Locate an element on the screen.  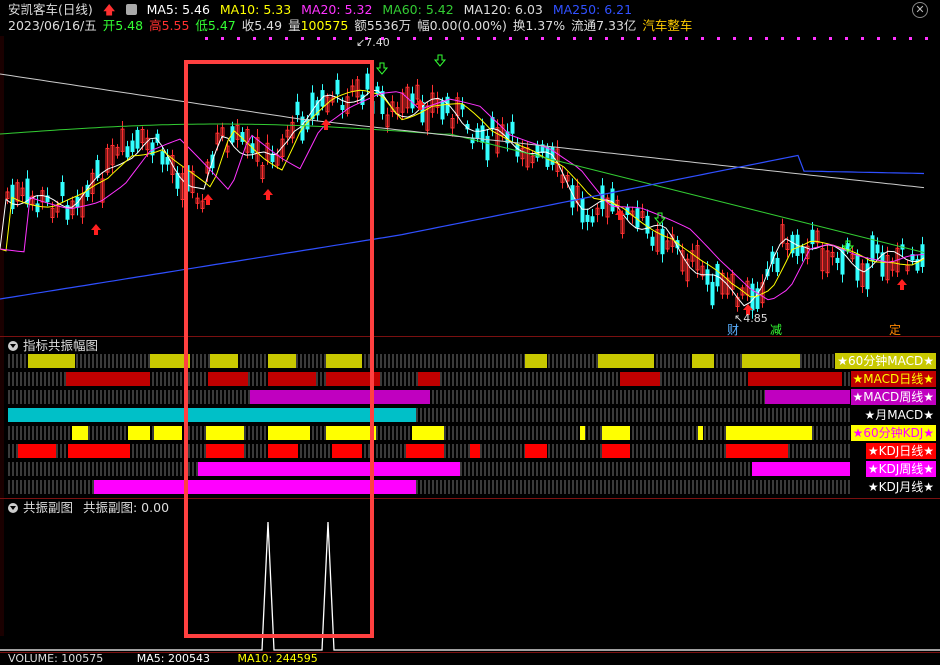
sector-label: 汽车整车 is located at coordinates (667, 25).